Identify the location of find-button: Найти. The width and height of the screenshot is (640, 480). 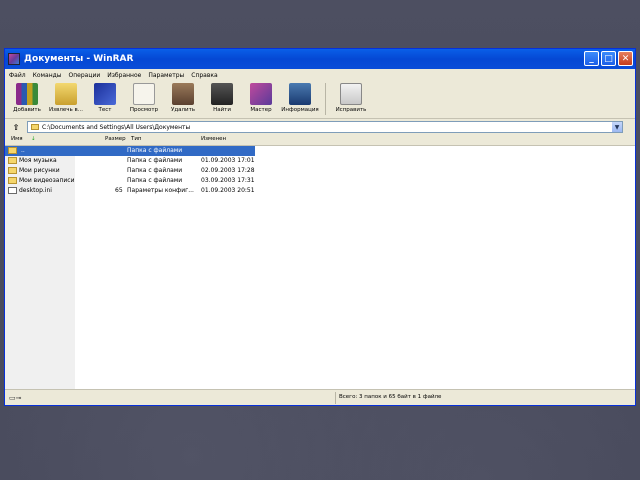
(222, 97).